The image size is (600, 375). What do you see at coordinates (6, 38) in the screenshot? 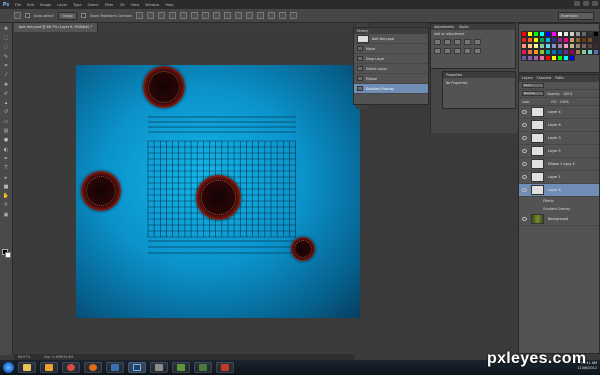
I see `marquee-tool-icon: ⬚` at bounding box center [6, 38].